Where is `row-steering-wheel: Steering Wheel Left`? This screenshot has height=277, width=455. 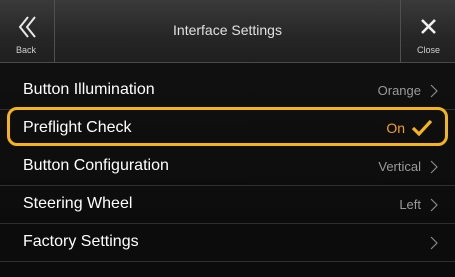
row-steering-wheel: Steering Wheel Left is located at coordinates (227, 205).